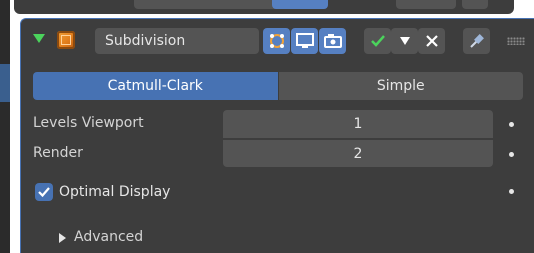 The width and height of the screenshot is (534, 253). Describe the element at coordinates (300, 4) in the screenshot. I see `previous-visibility-buttons` at that location.